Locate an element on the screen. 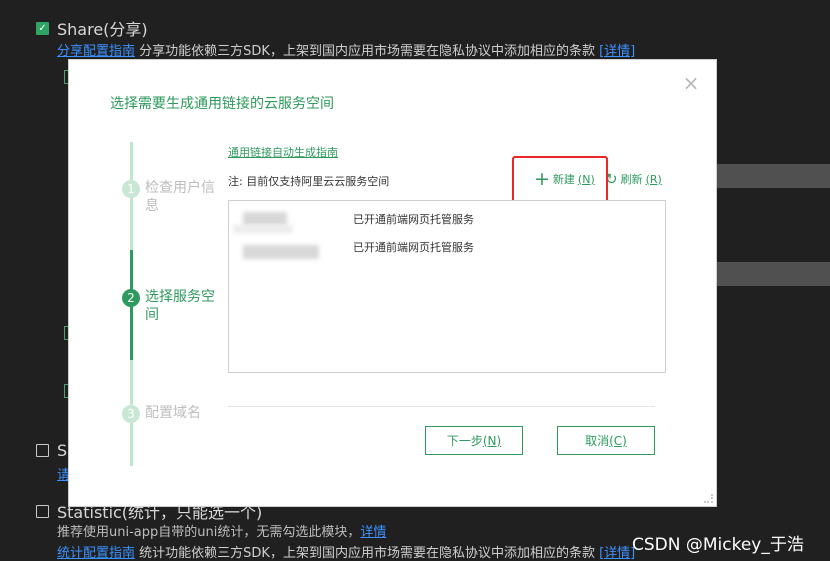 This screenshot has width=830, height=561. aliyun-only-note: 注: 目前仅支持阿里云云服务空间 is located at coordinates (309, 181).